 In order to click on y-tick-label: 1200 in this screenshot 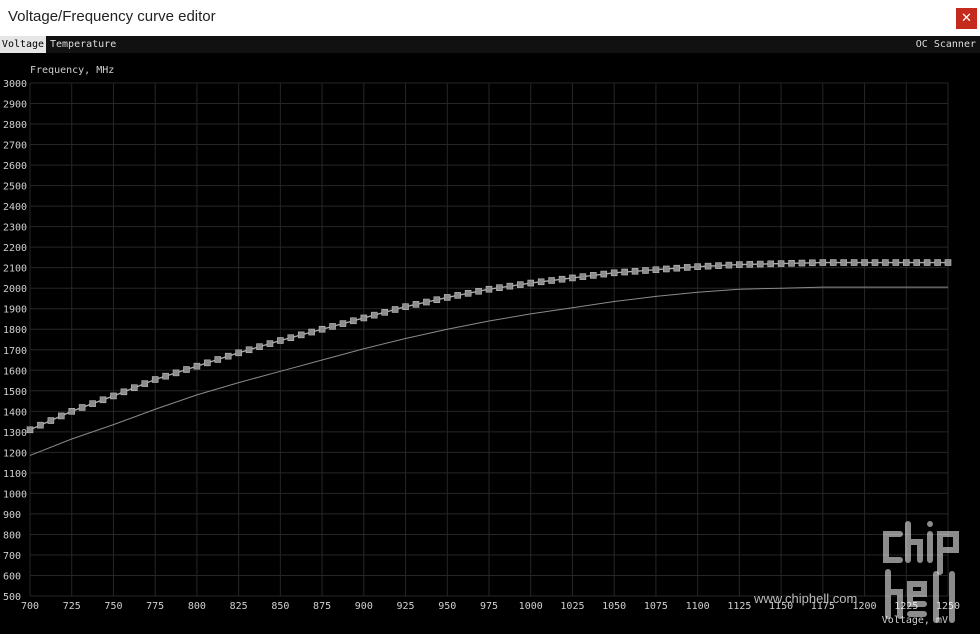, I will do `click(15, 453)`.